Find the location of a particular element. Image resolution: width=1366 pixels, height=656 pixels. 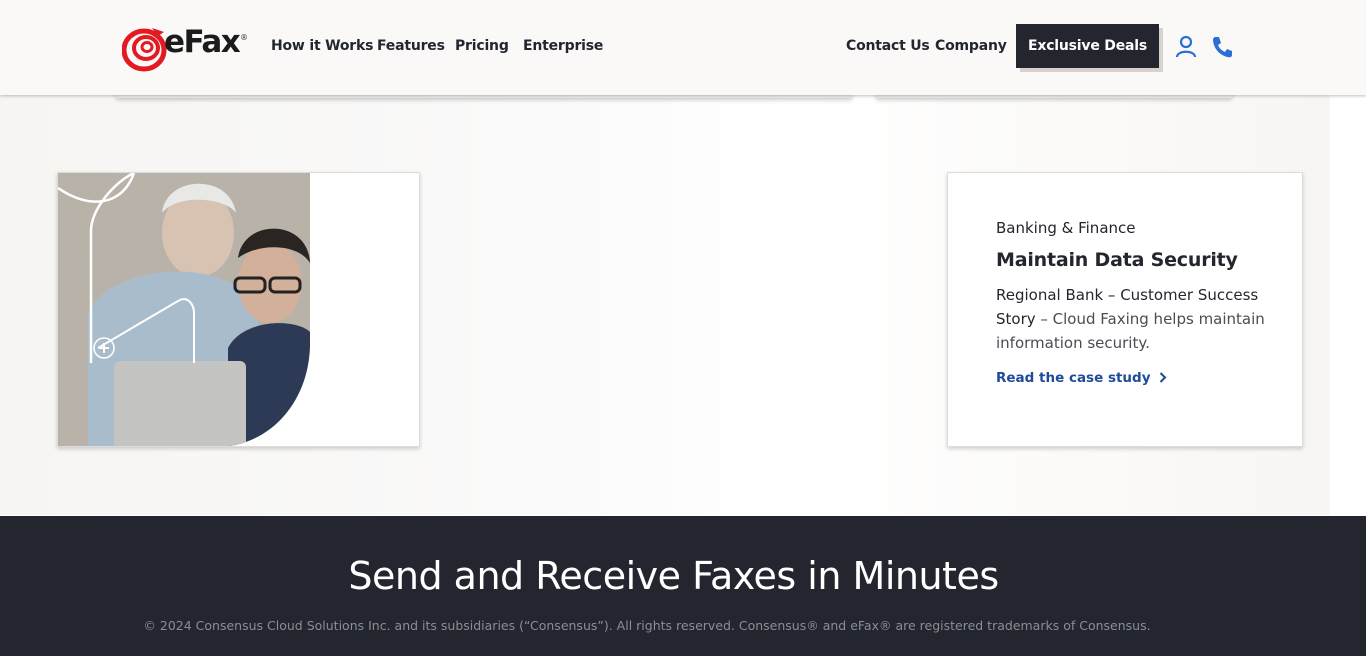

nav-pricing: Pricing is located at coordinates (482, 46).